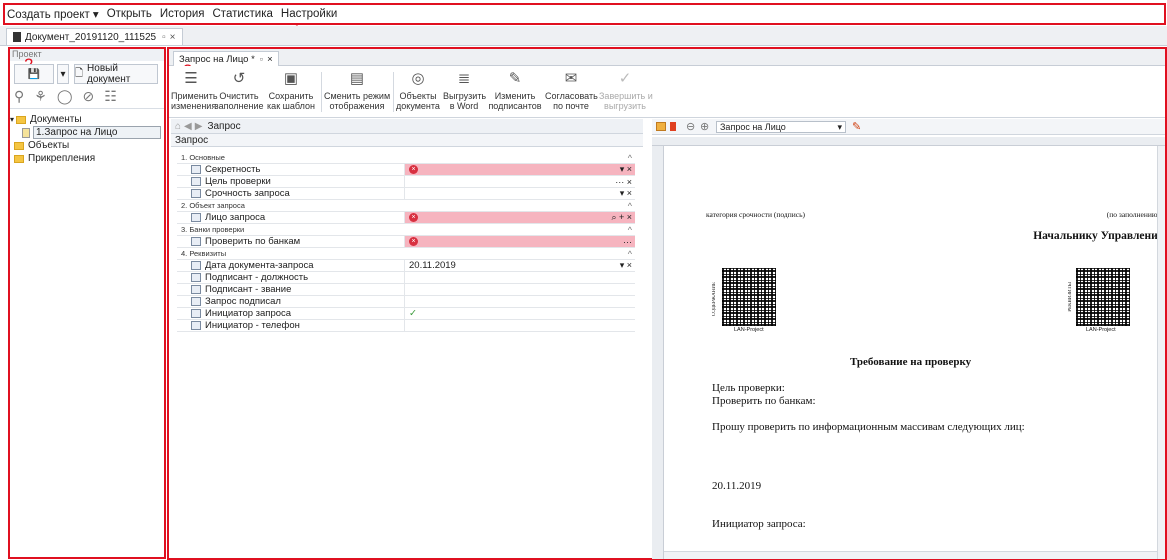 This screenshot has height=560, width=1167. I want to click on property-value: 20.11.2019, so click(432, 265).